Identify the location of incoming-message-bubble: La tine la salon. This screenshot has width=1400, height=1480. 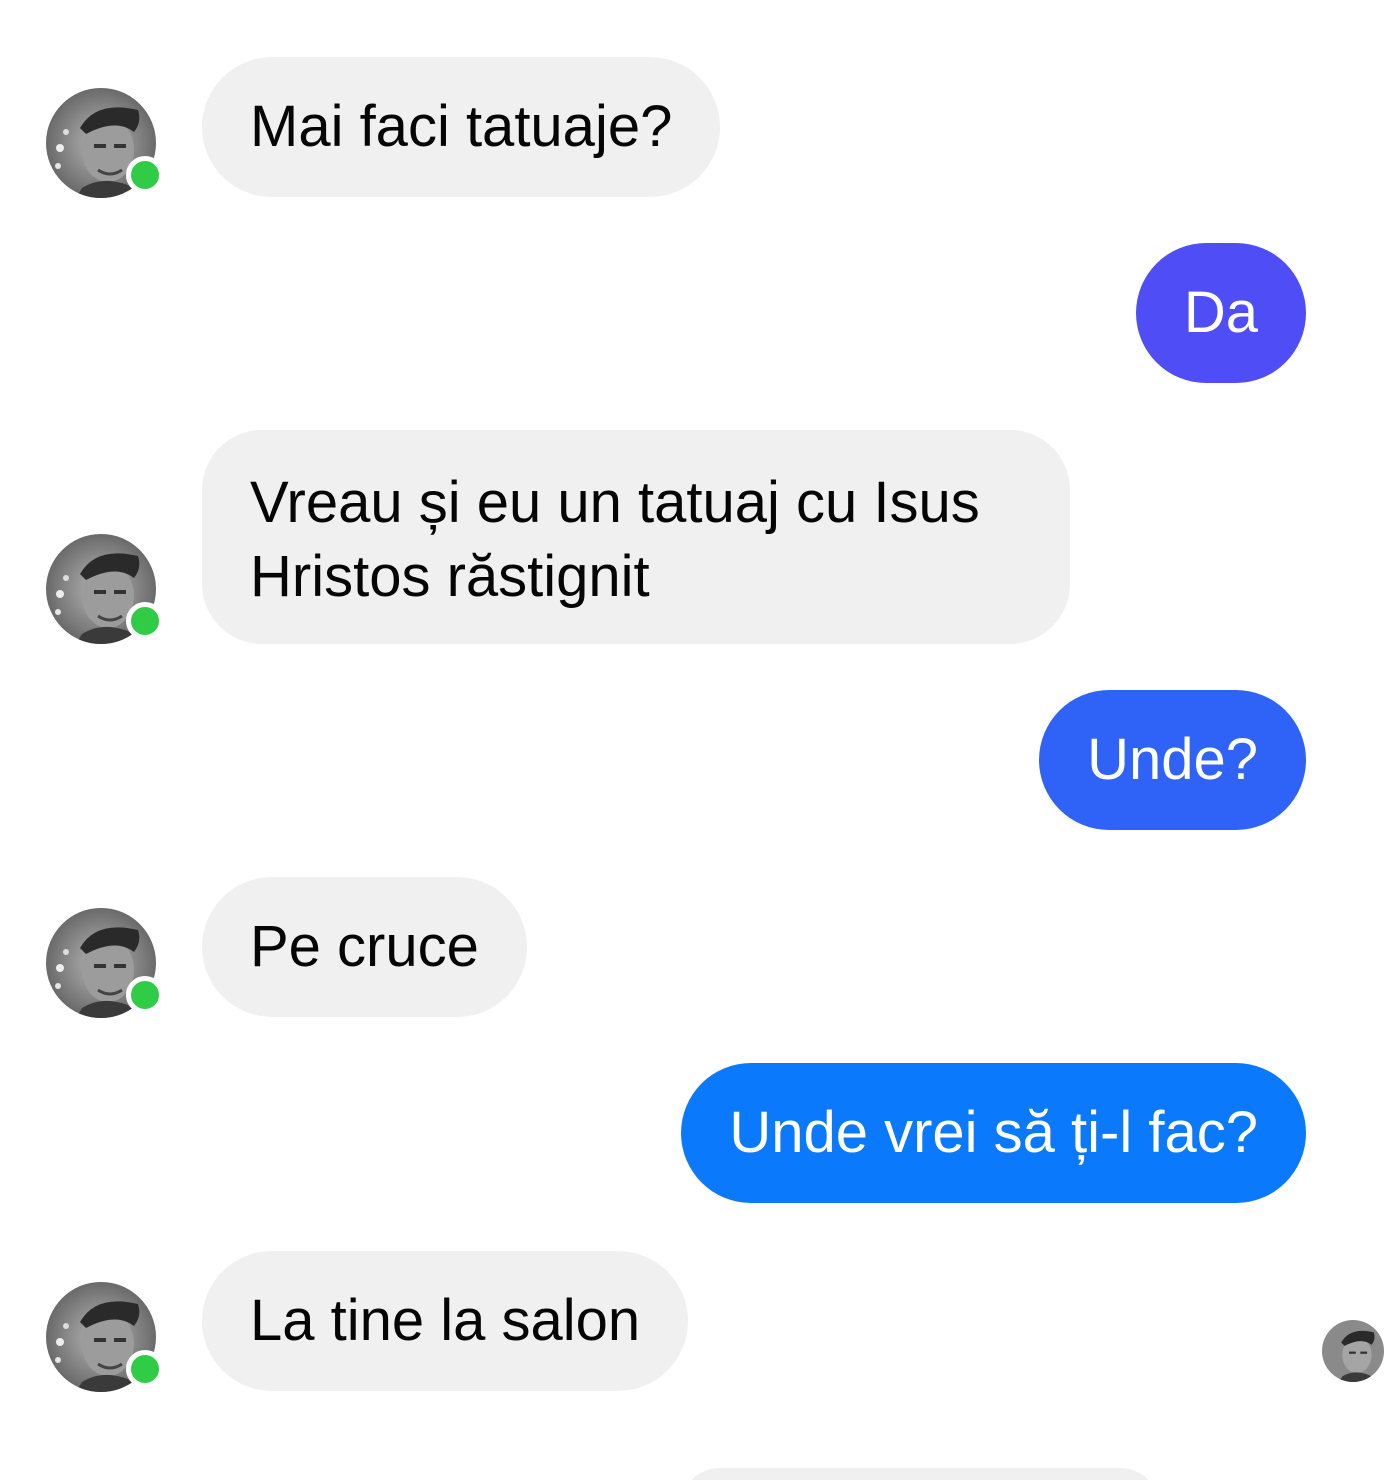
(445, 1321).